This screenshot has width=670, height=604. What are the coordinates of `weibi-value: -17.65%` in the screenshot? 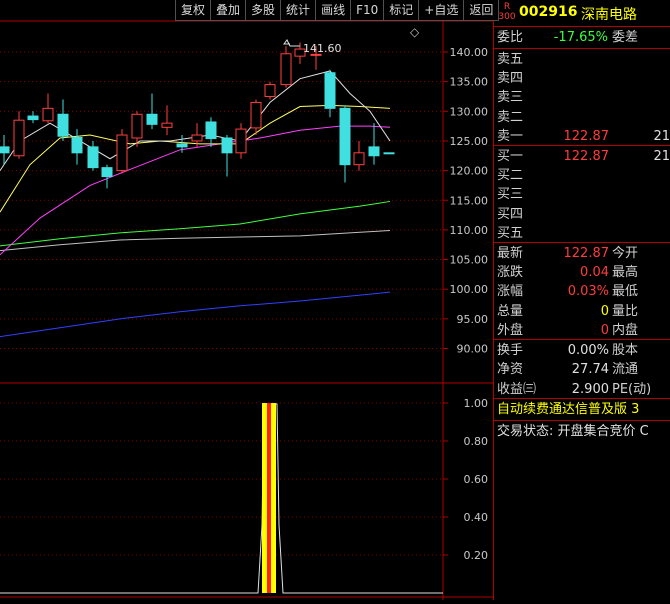 It's located at (580, 37).